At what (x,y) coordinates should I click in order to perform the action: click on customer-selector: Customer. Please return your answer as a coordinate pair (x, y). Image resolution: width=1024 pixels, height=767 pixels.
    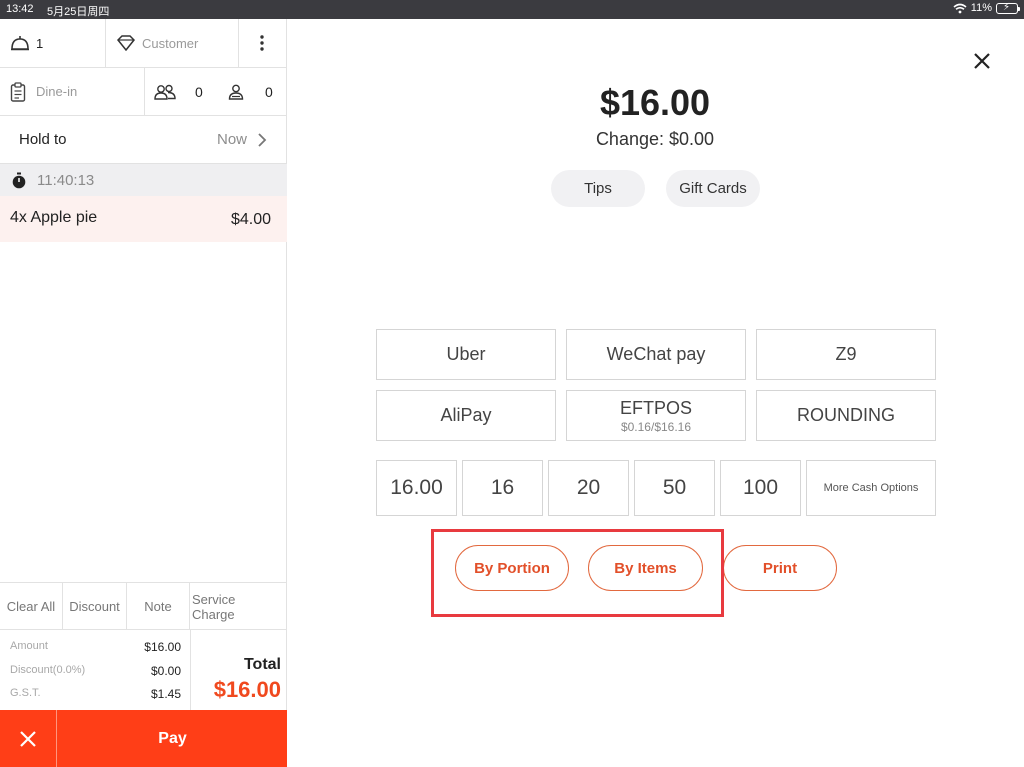
    Looking at the image, I should click on (157, 43).